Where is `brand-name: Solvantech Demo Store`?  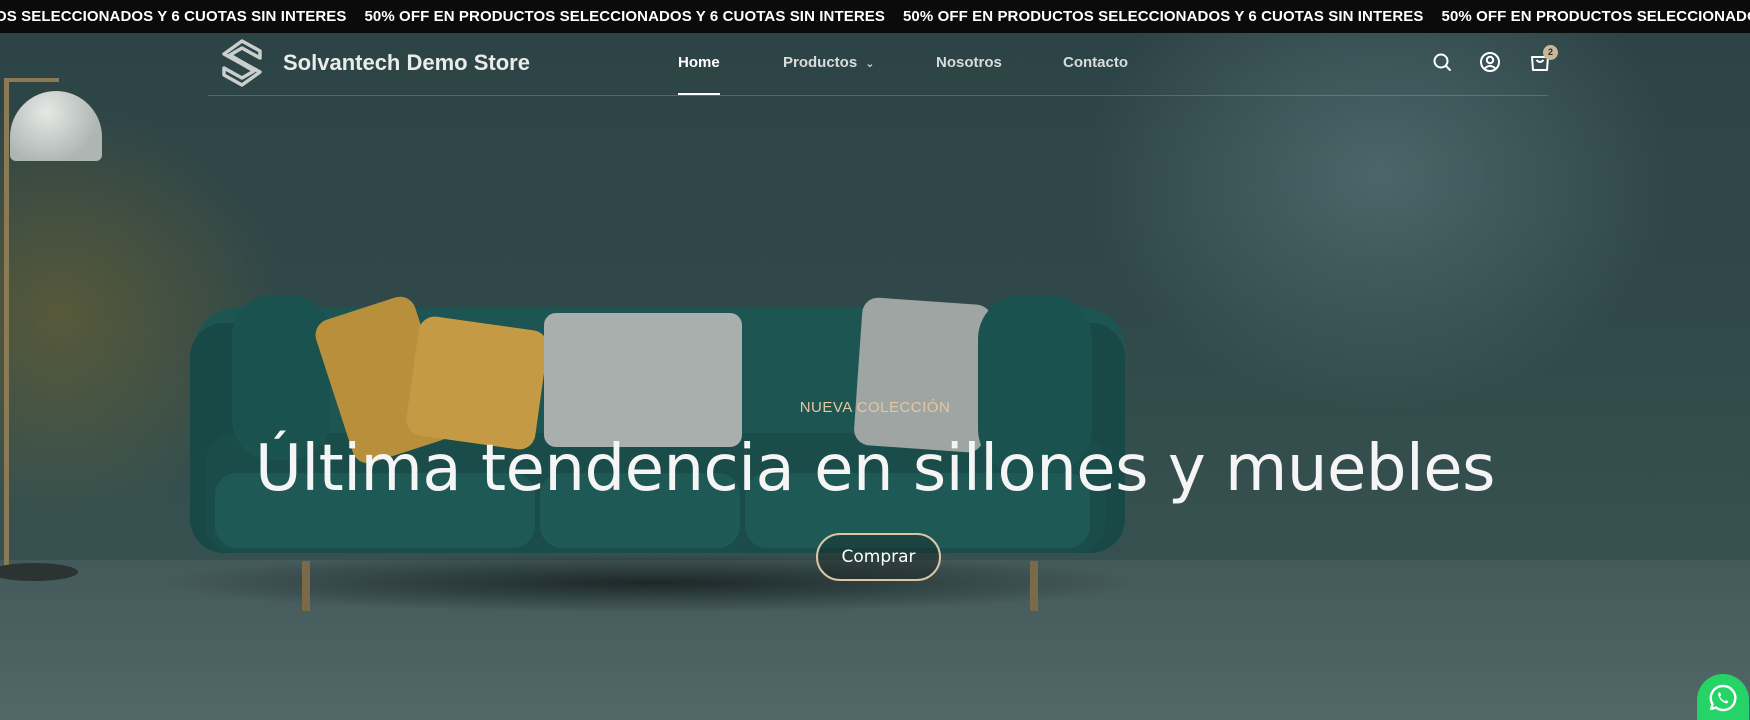
brand-name: Solvantech Demo Store is located at coordinates (406, 63).